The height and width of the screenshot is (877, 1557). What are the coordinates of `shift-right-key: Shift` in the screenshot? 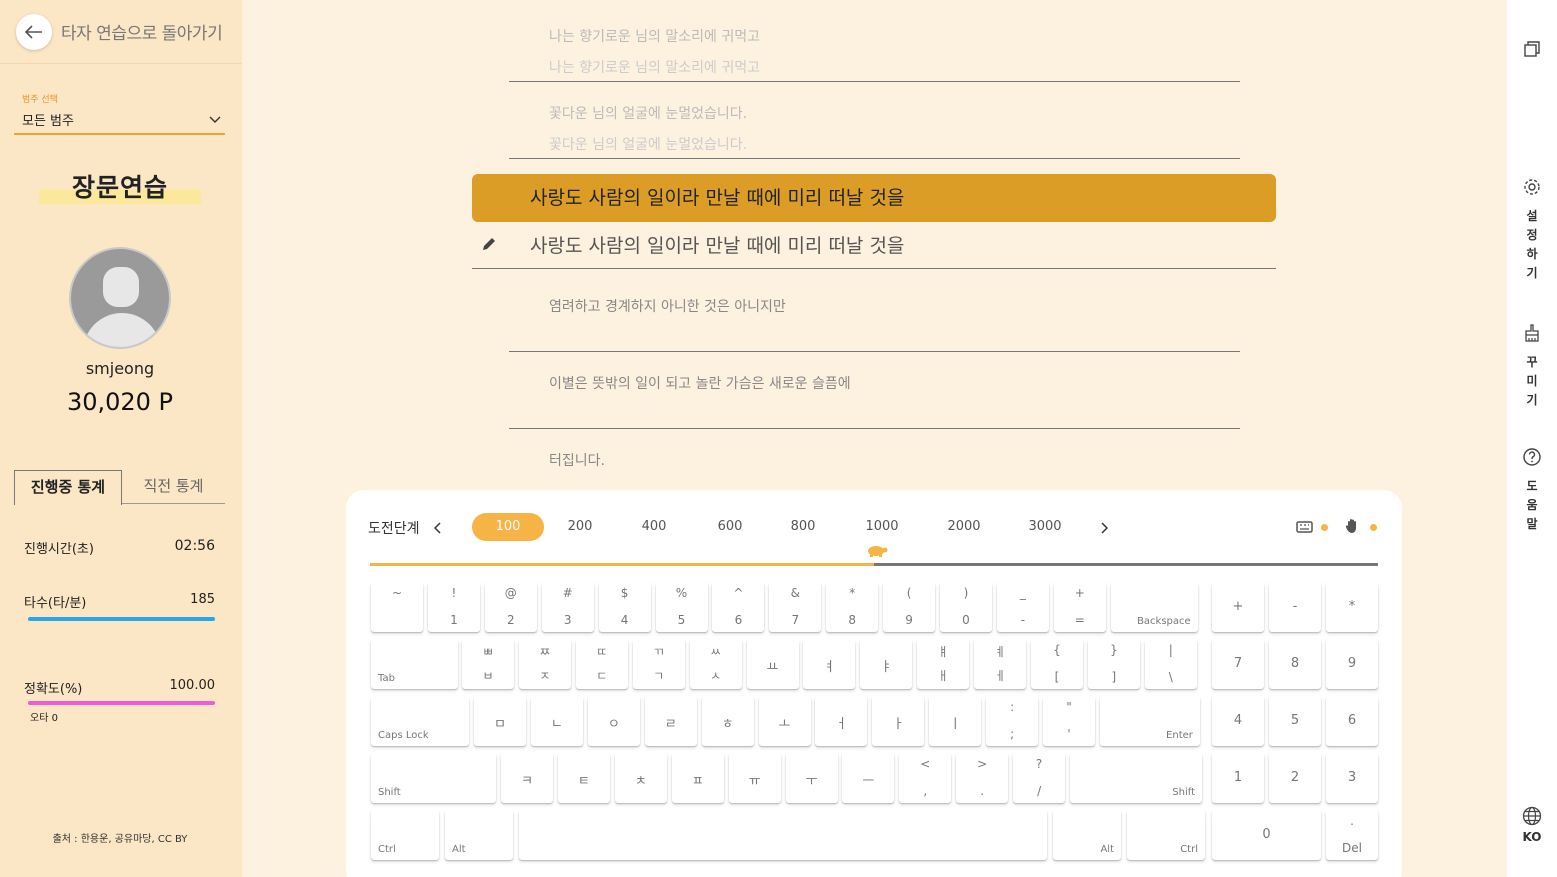 It's located at (1136, 778).